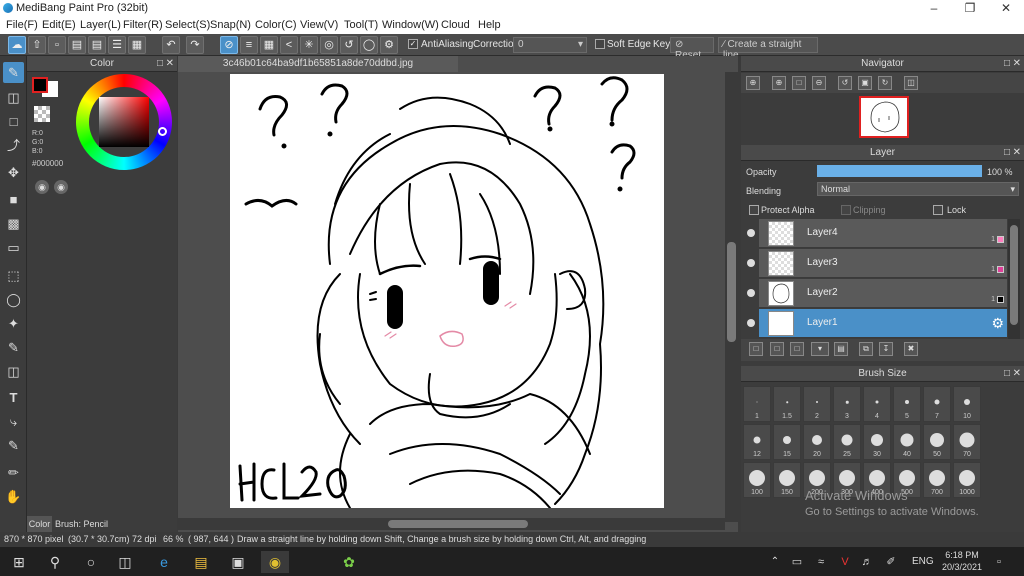 The height and width of the screenshot is (576, 1024). Describe the element at coordinates (318, 64) in the screenshot. I see `document-tab: 3c46b01c64ba9df1b65851a8de70ddbd.jpg` at that location.